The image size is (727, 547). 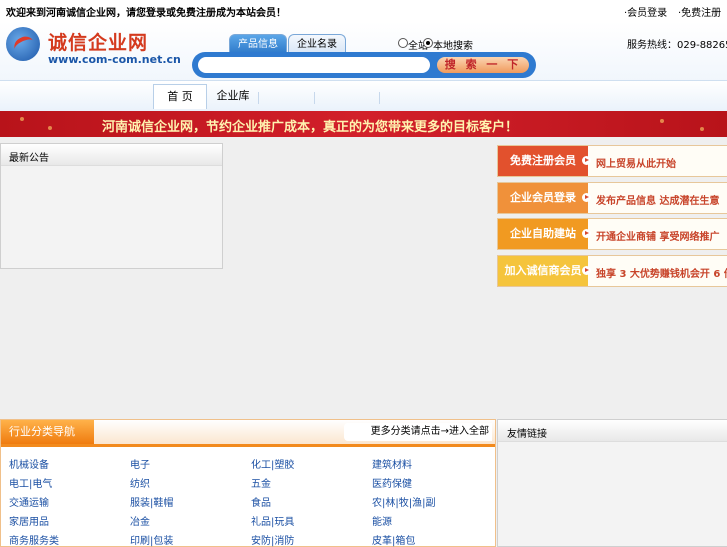 What do you see at coordinates (645, 11) in the screenshot?
I see `member-login-link: ·会员登录` at bounding box center [645, 11].